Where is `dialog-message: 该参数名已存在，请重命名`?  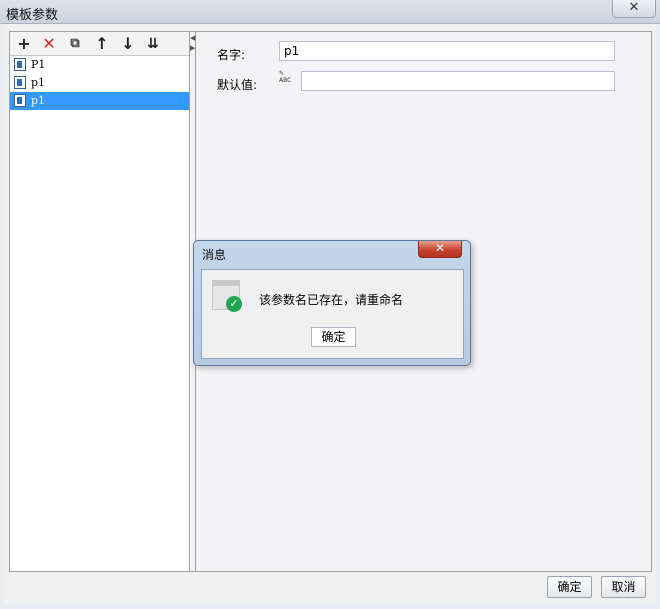 dialog-message: 该参数名已存在，请重命名 is located at coordinates (331, 300).